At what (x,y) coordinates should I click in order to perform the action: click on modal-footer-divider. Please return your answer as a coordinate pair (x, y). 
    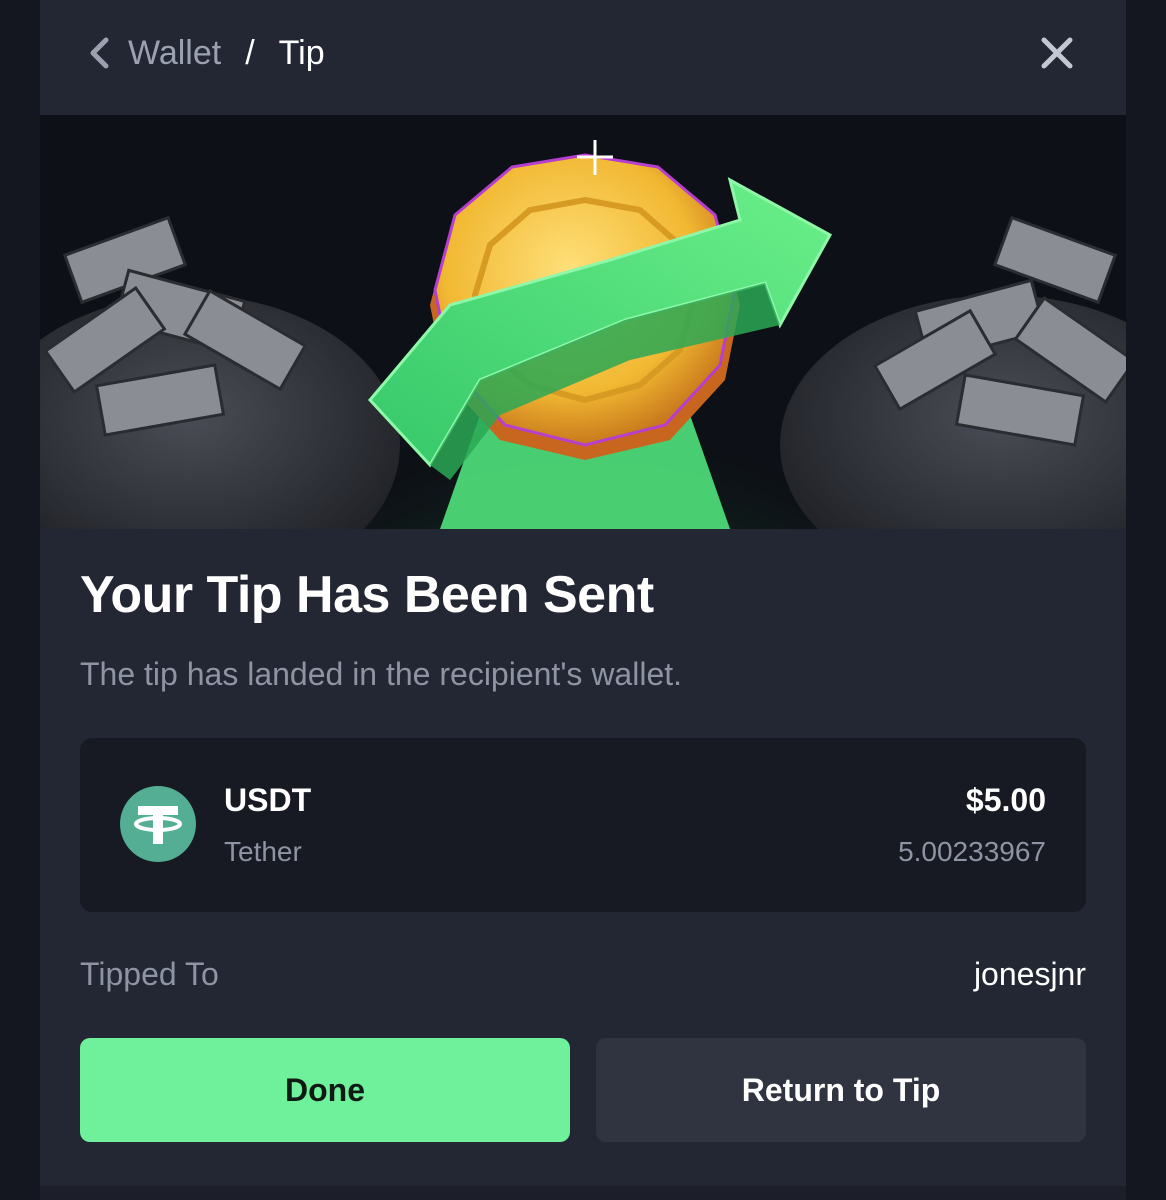
    Looking at the image, I should click on (583, 1193).